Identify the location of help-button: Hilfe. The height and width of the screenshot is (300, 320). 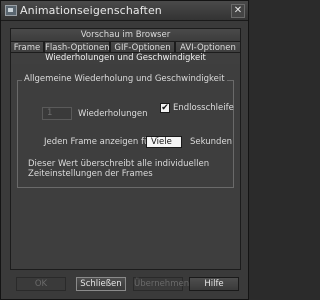
(214, 284).